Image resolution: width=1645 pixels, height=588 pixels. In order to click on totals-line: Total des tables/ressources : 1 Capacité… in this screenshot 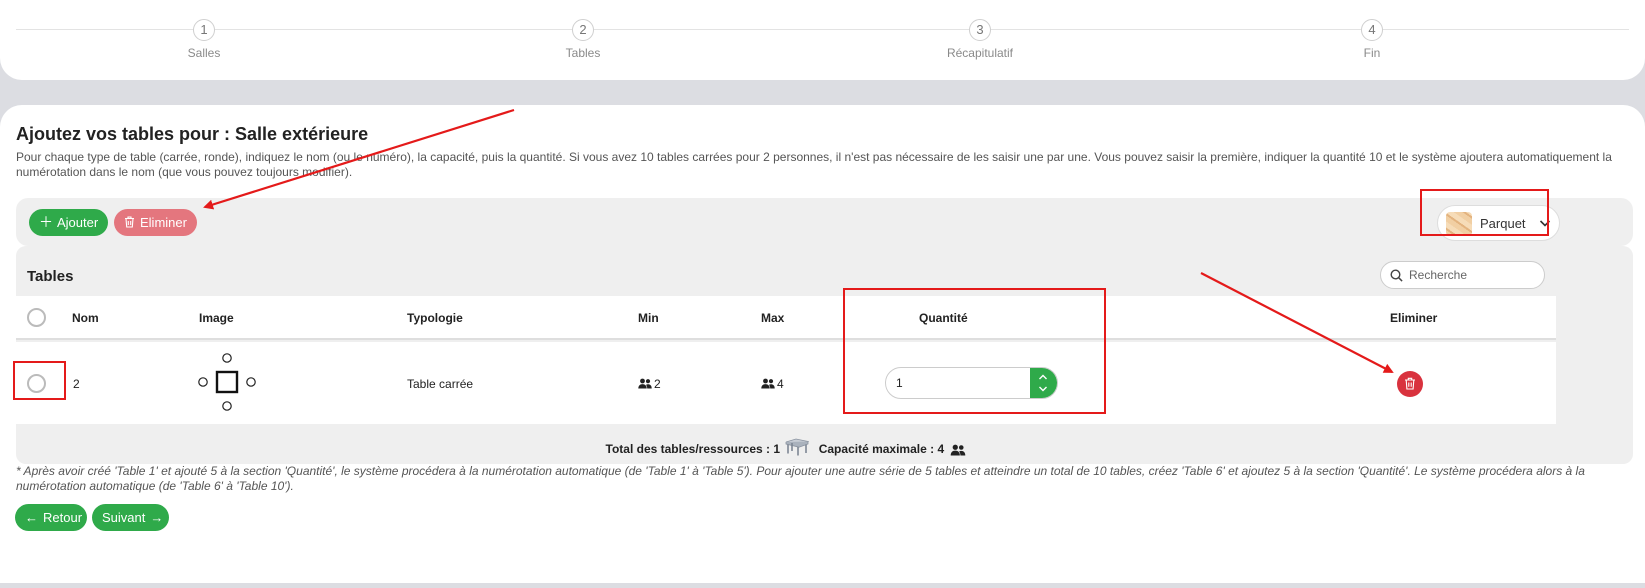, I will do `click(786, 447)`.